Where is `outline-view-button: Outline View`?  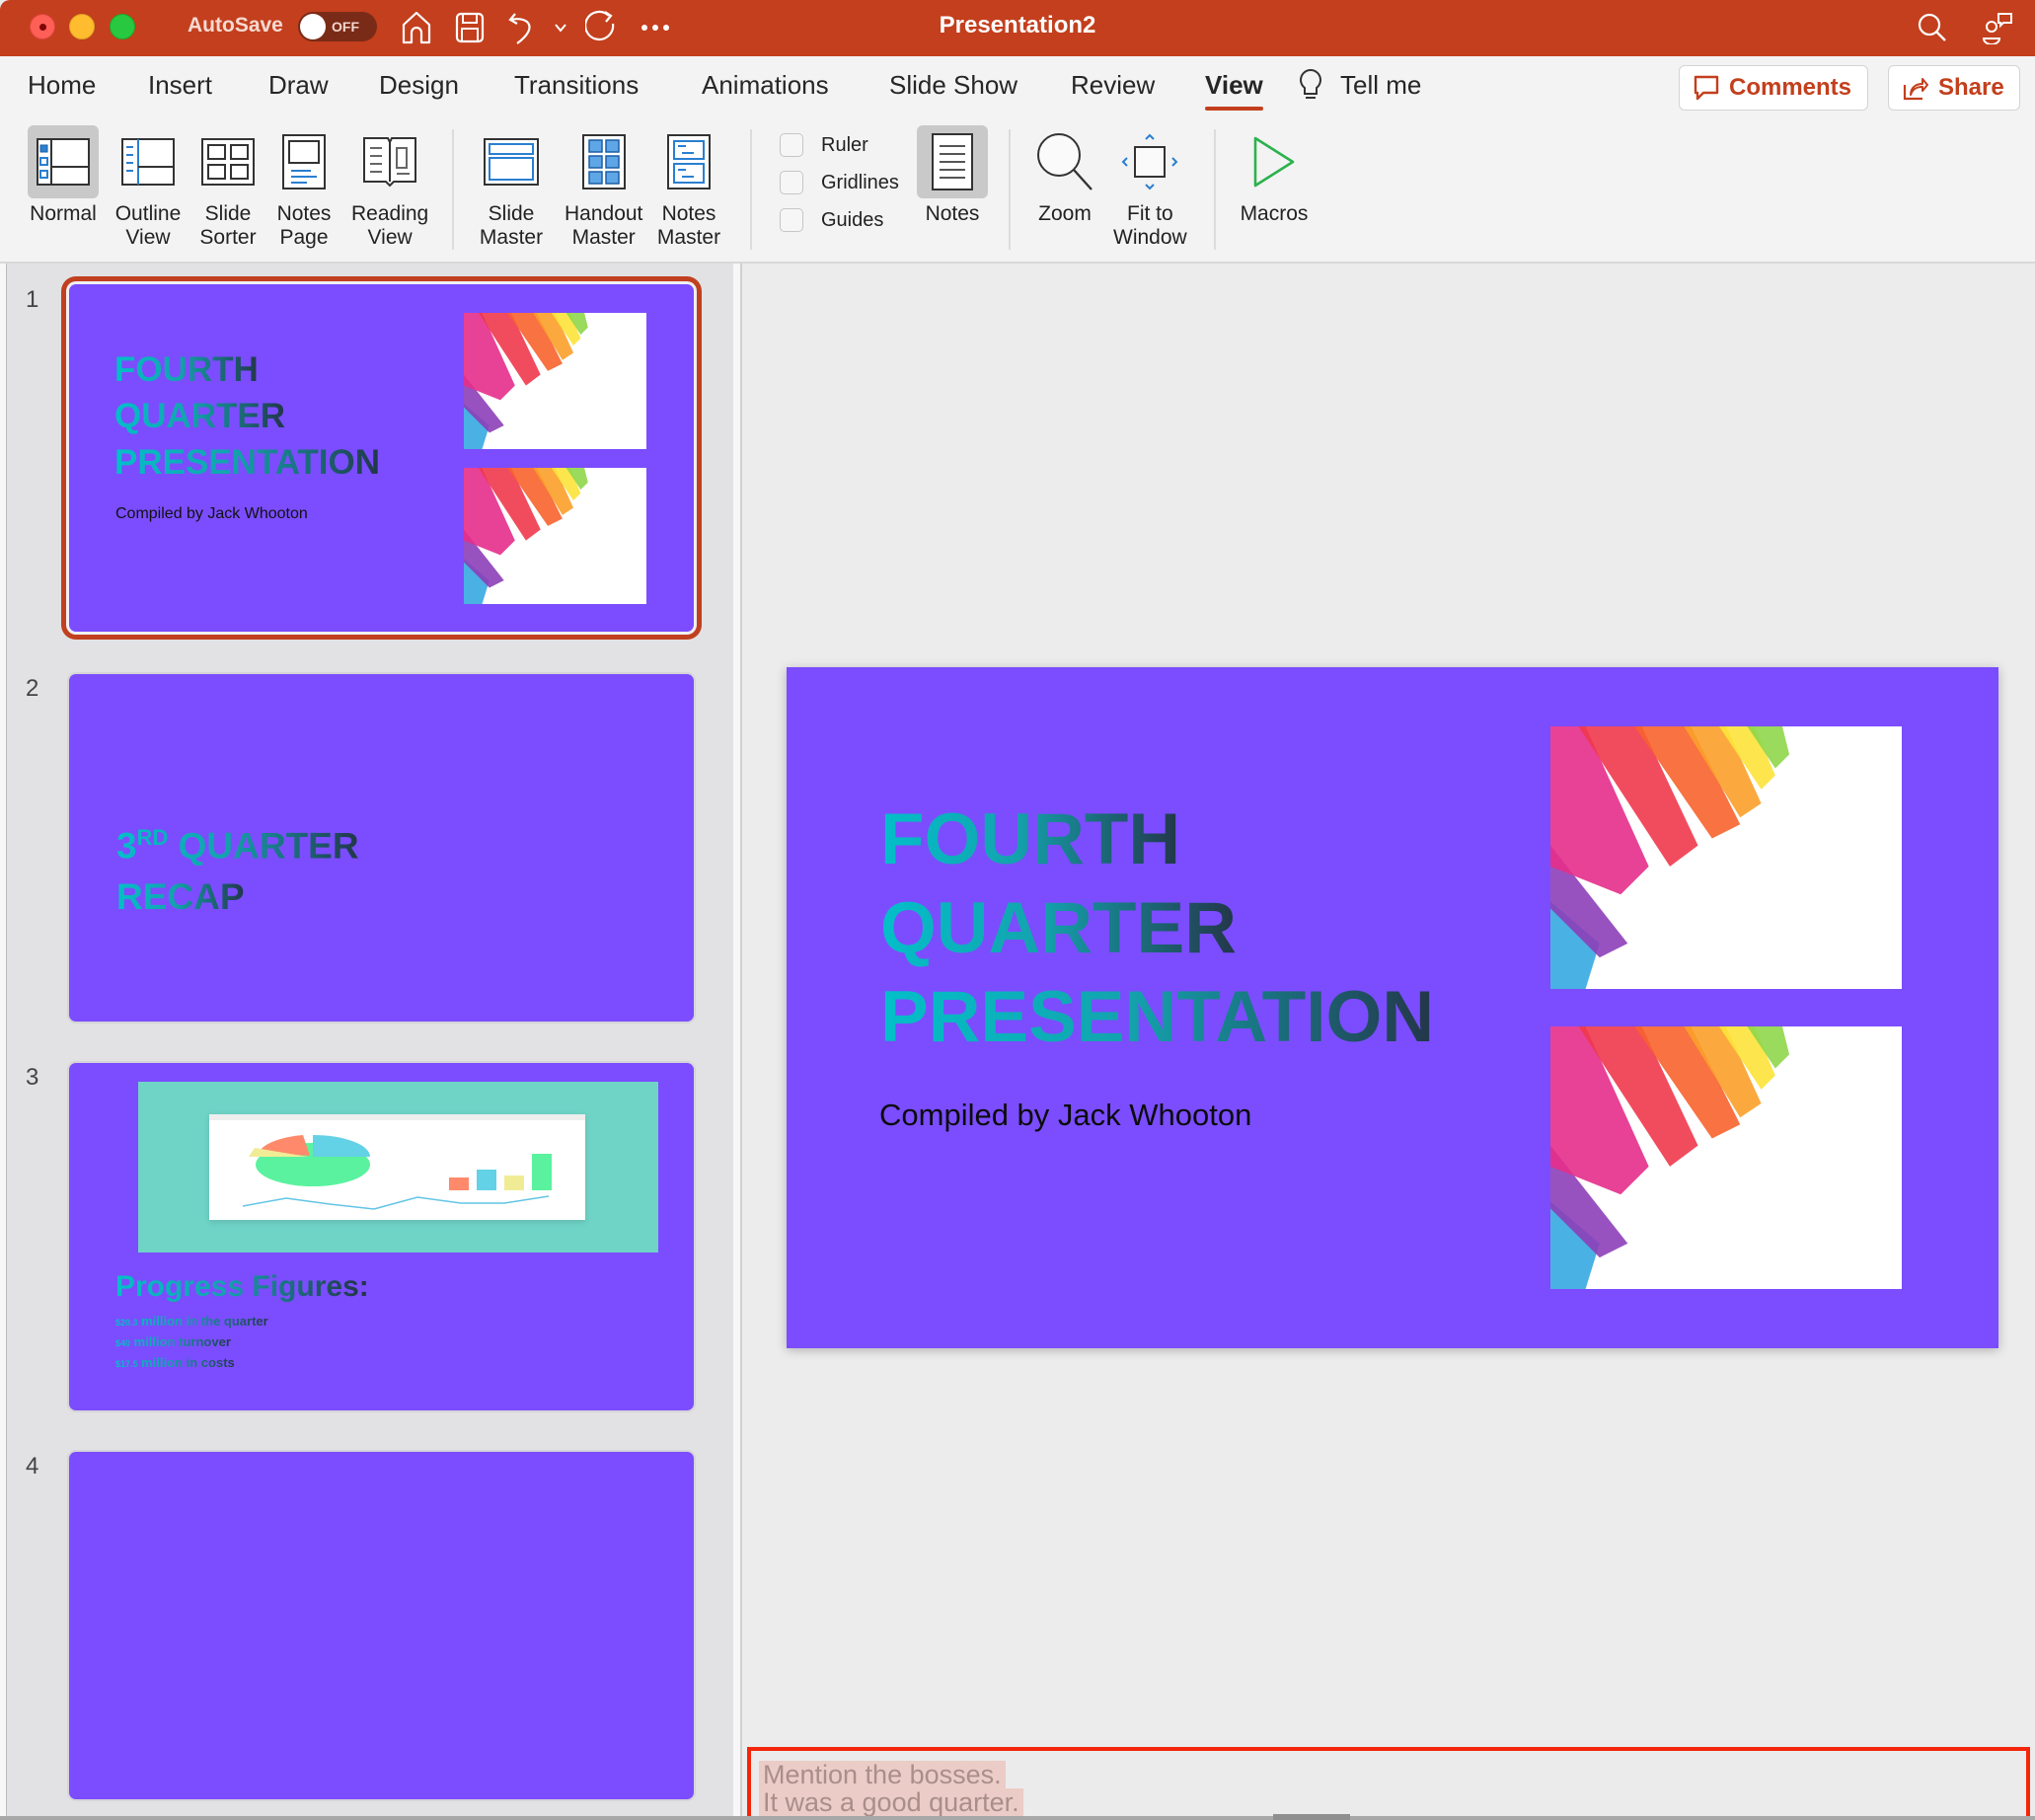
outline-view-button: Outline View is located at coordinates (148, 187).